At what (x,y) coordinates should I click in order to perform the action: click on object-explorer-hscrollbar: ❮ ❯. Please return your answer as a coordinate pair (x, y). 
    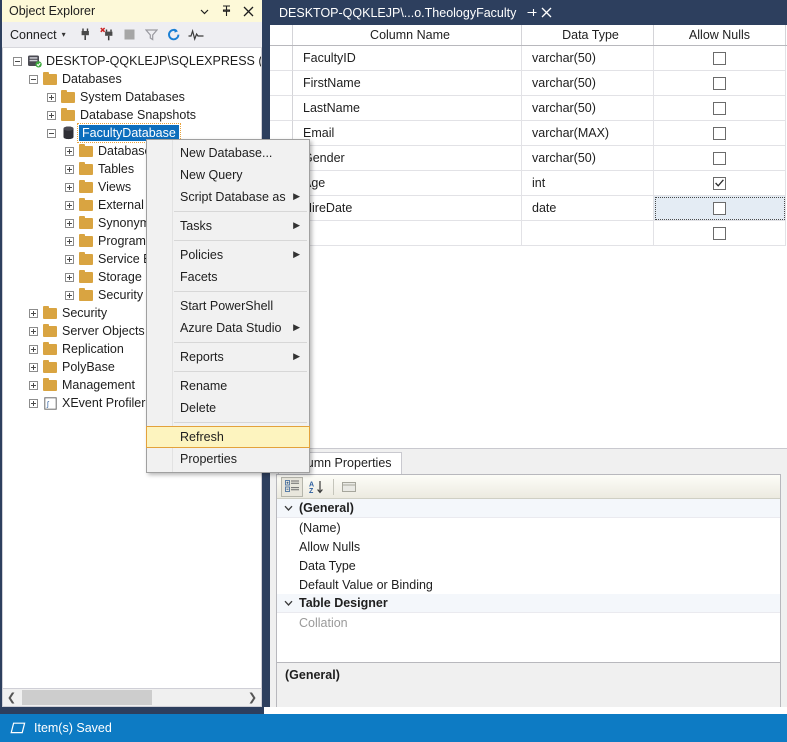
    Looking at the image, I should click on (132, 697).